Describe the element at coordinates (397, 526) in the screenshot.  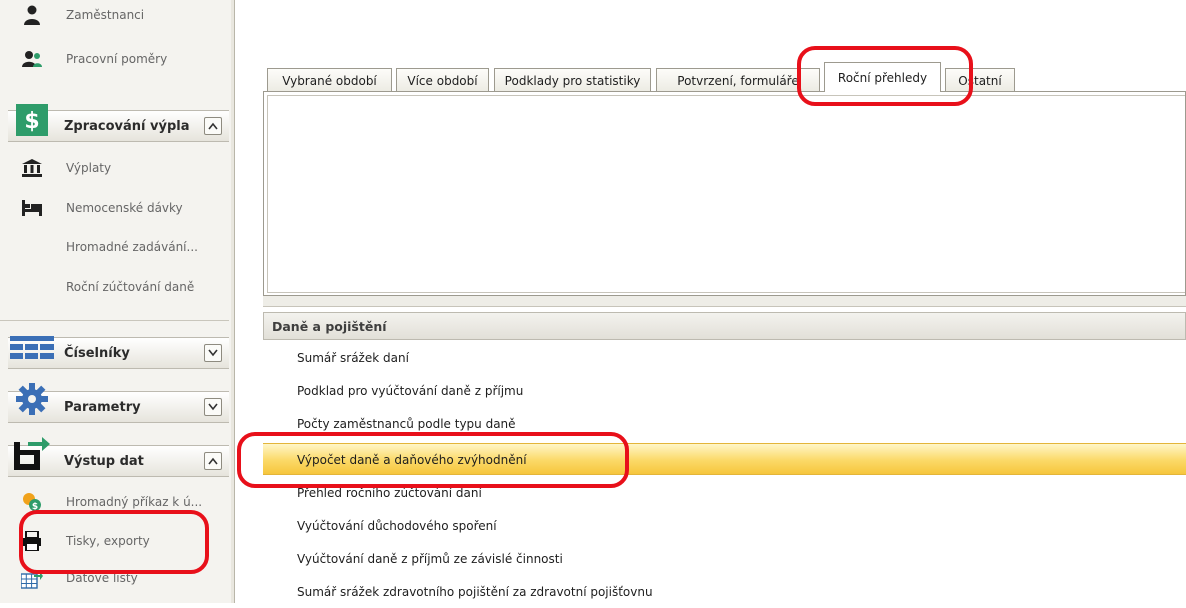
I see `list-item-label: Vyúčtování důchodového spoření` at that location.